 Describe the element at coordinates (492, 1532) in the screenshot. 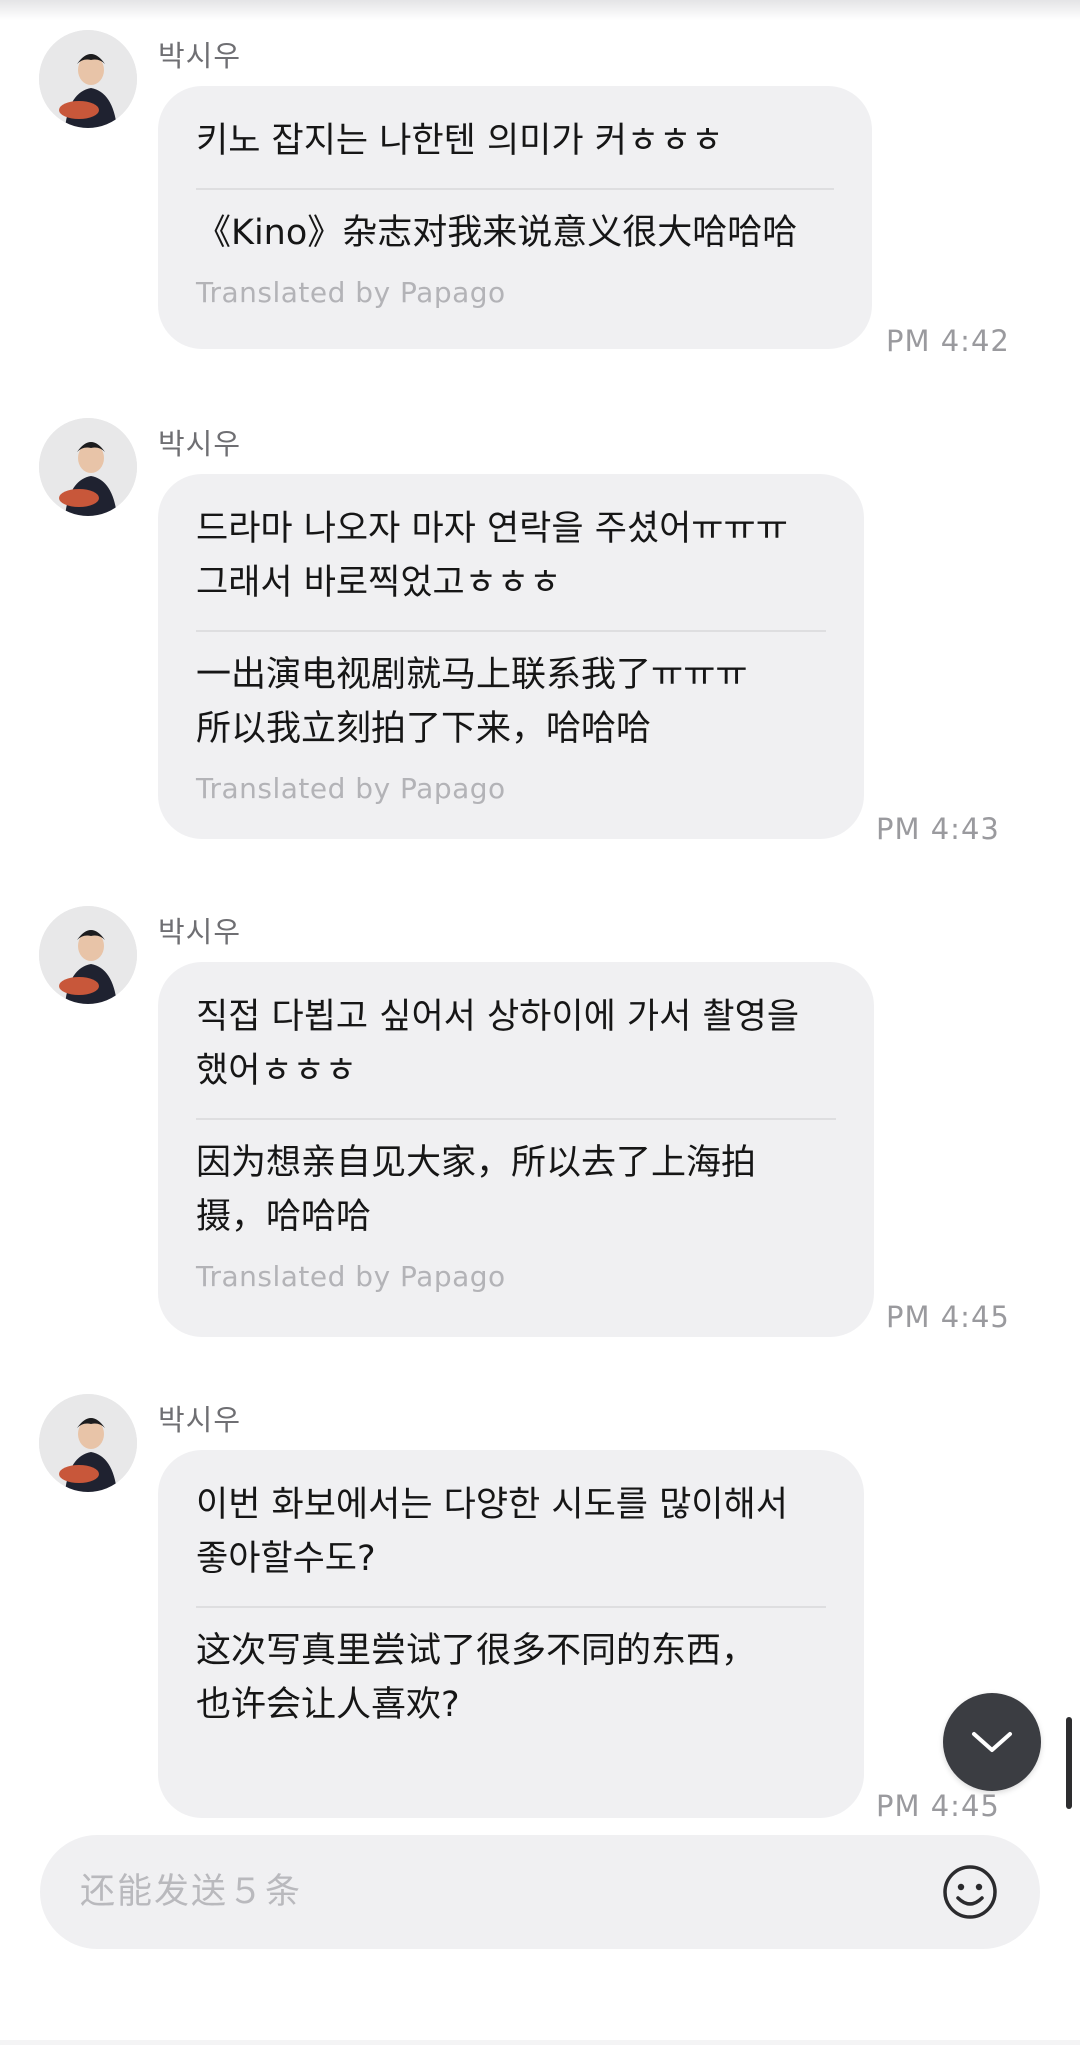

I see `original-text: 이번 화보에서는 다양한 시도를 많이해서 좋아할수도?` at that location.